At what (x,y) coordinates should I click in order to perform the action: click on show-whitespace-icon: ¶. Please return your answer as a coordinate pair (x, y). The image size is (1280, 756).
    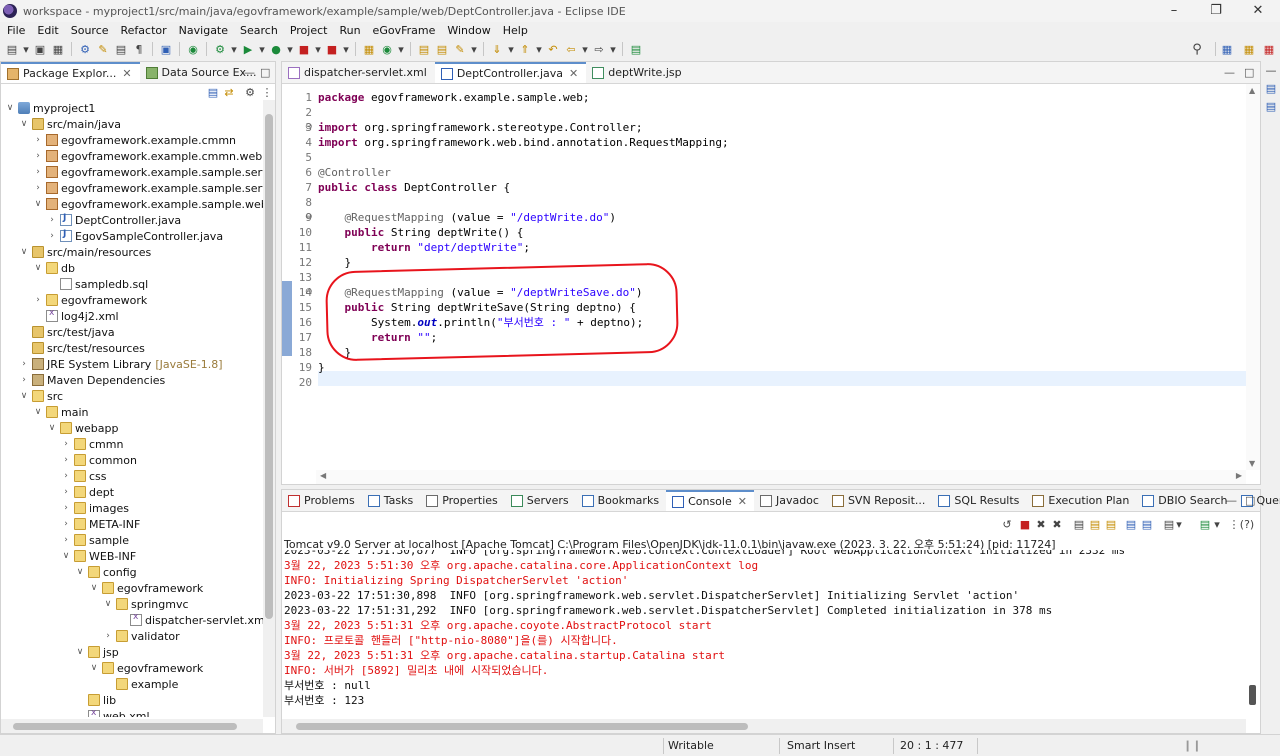
    Looking at the image, I should click on (139, 49).